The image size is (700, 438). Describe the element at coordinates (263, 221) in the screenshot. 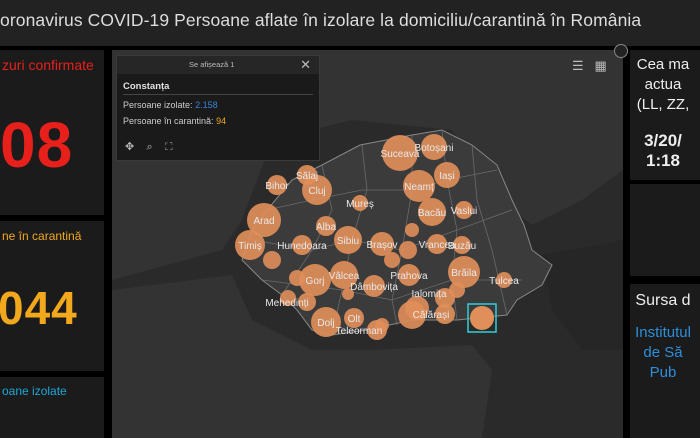

I see `label-arad: Arad` at that location.